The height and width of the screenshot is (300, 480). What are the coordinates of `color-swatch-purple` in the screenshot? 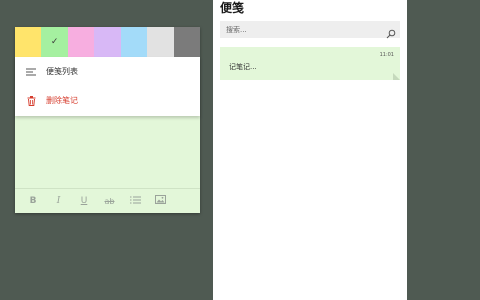 It's located at (107, 42).